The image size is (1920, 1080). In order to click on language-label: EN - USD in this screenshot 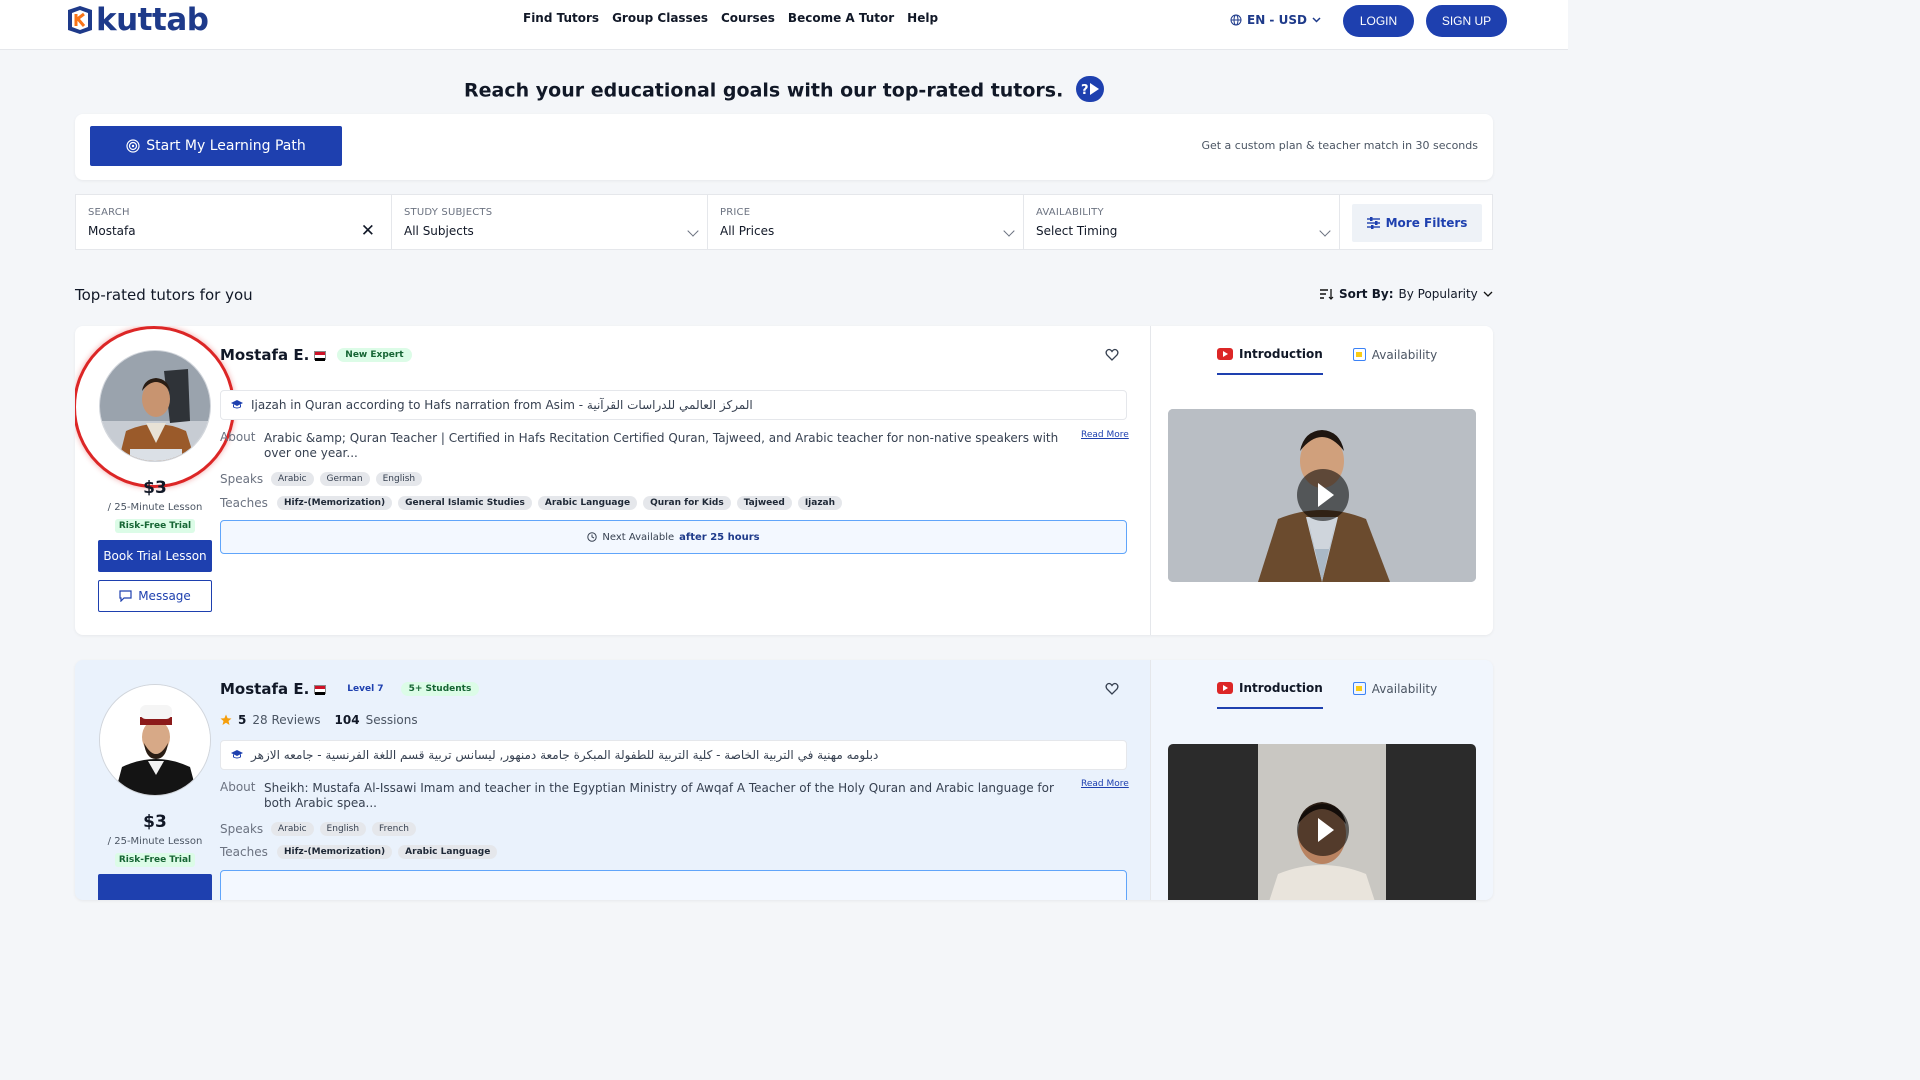, I will do `click(1277, 20)`.